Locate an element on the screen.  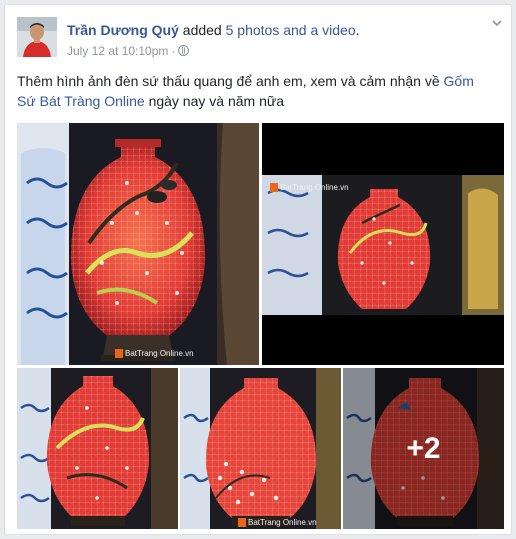
post-action-prefix: added is located at coordinates (202, 30).